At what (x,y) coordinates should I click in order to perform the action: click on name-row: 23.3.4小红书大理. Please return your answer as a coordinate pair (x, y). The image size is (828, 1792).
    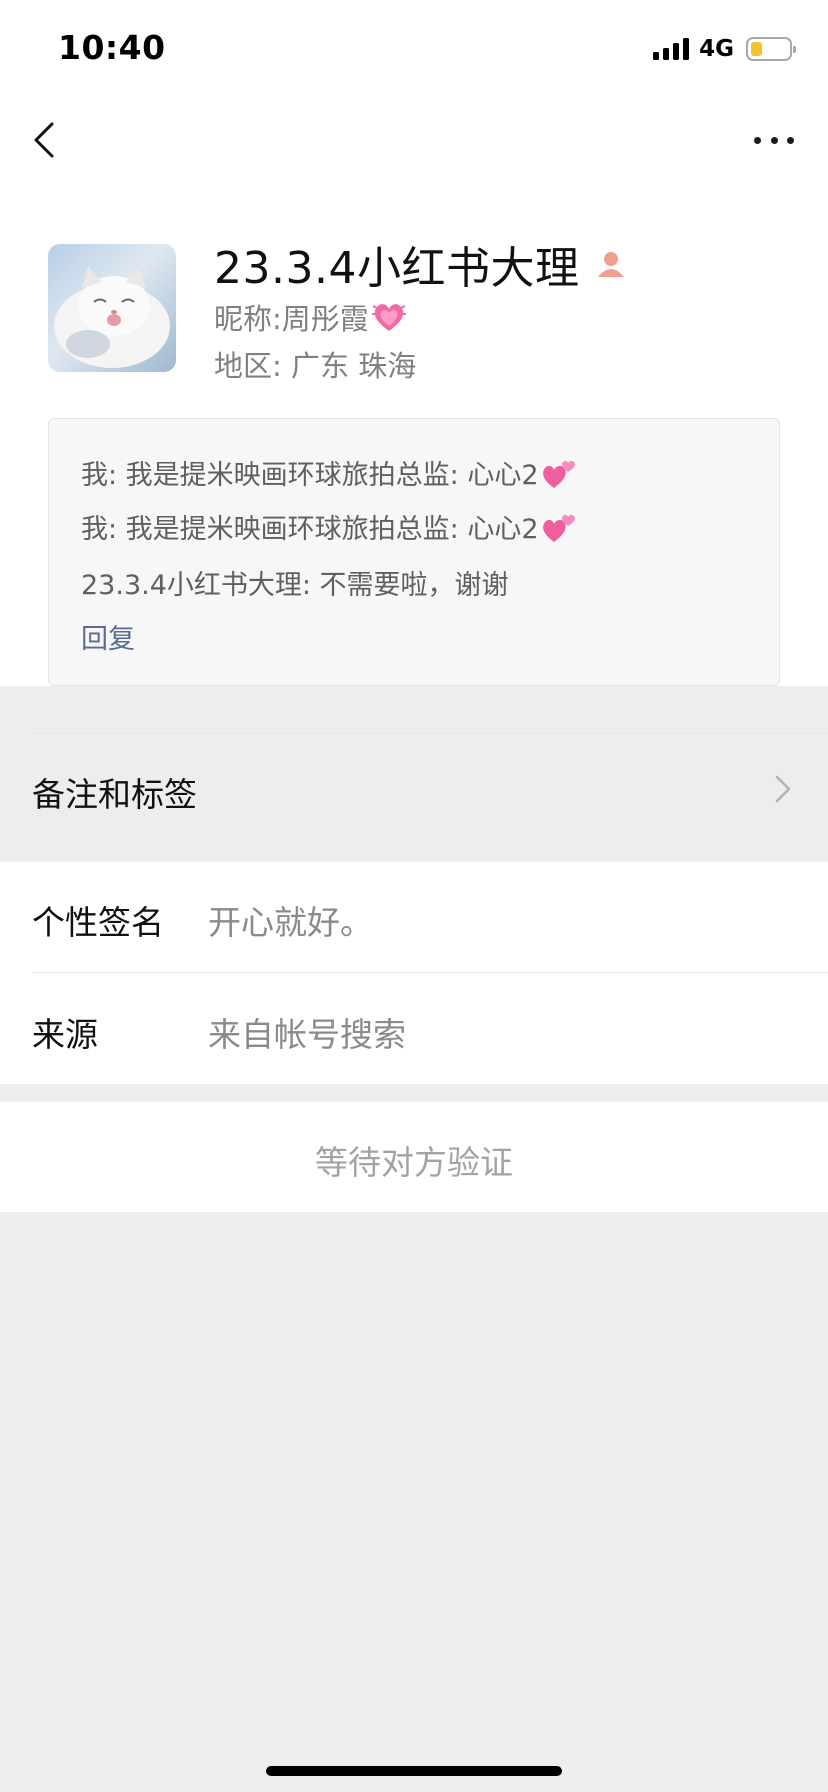
    Looking at the image, I should click on (420, 264).